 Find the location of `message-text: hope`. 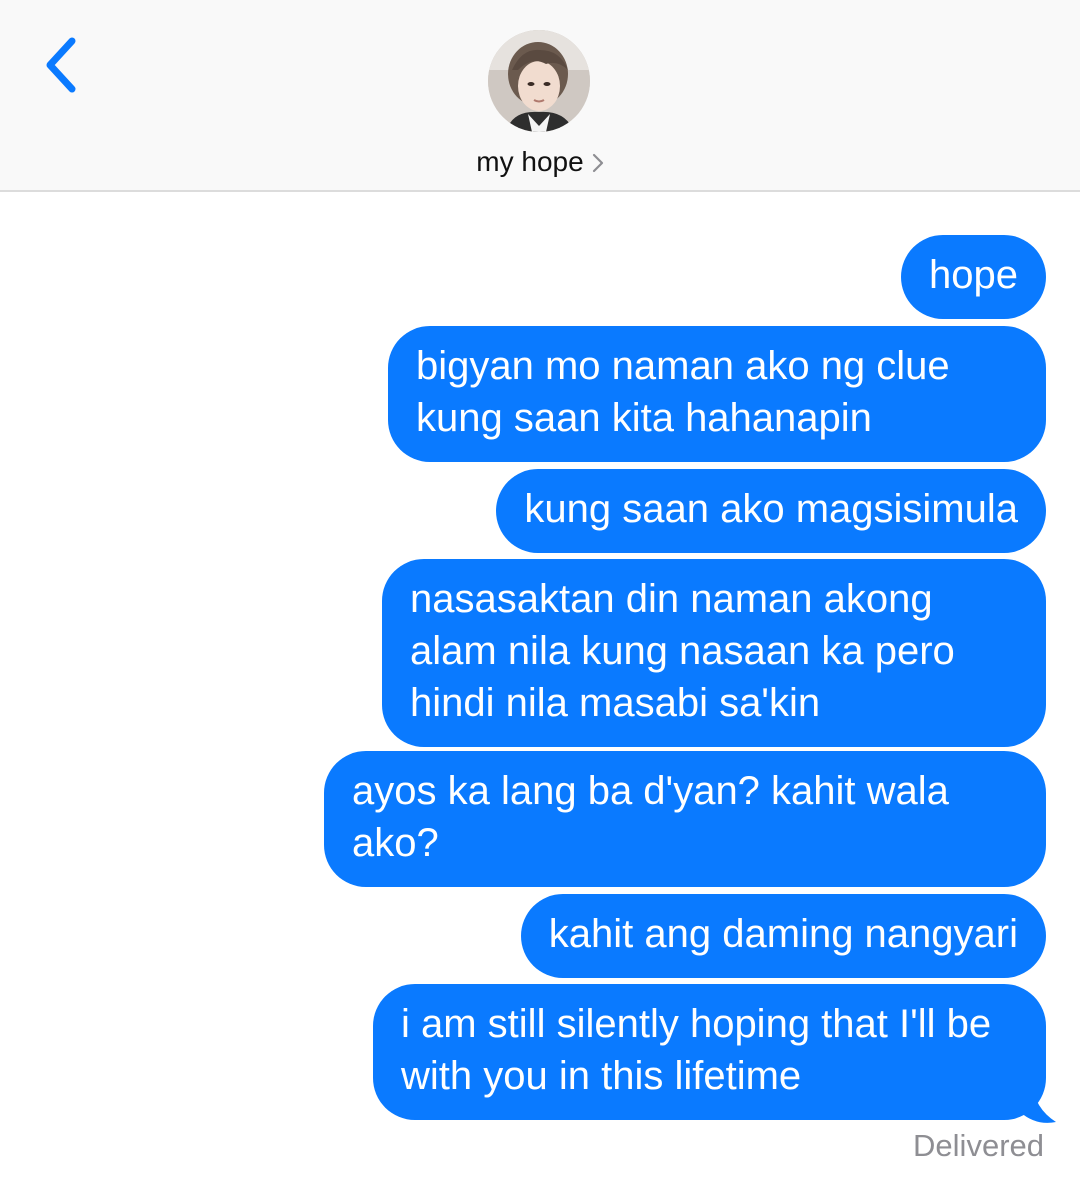

message-text: hope is located at coordinates (973, 275).